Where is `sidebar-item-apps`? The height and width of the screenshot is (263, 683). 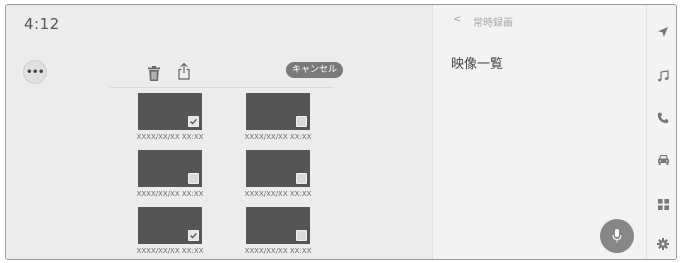
sidebar-item-apps is located at coordinates (663, 204).